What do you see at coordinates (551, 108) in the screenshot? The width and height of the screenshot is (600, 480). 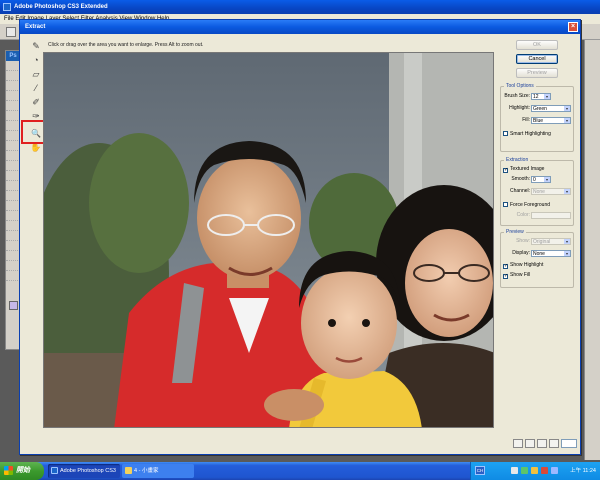 I see `highlight-select: Green ▾` at bounding box center [551, 108].